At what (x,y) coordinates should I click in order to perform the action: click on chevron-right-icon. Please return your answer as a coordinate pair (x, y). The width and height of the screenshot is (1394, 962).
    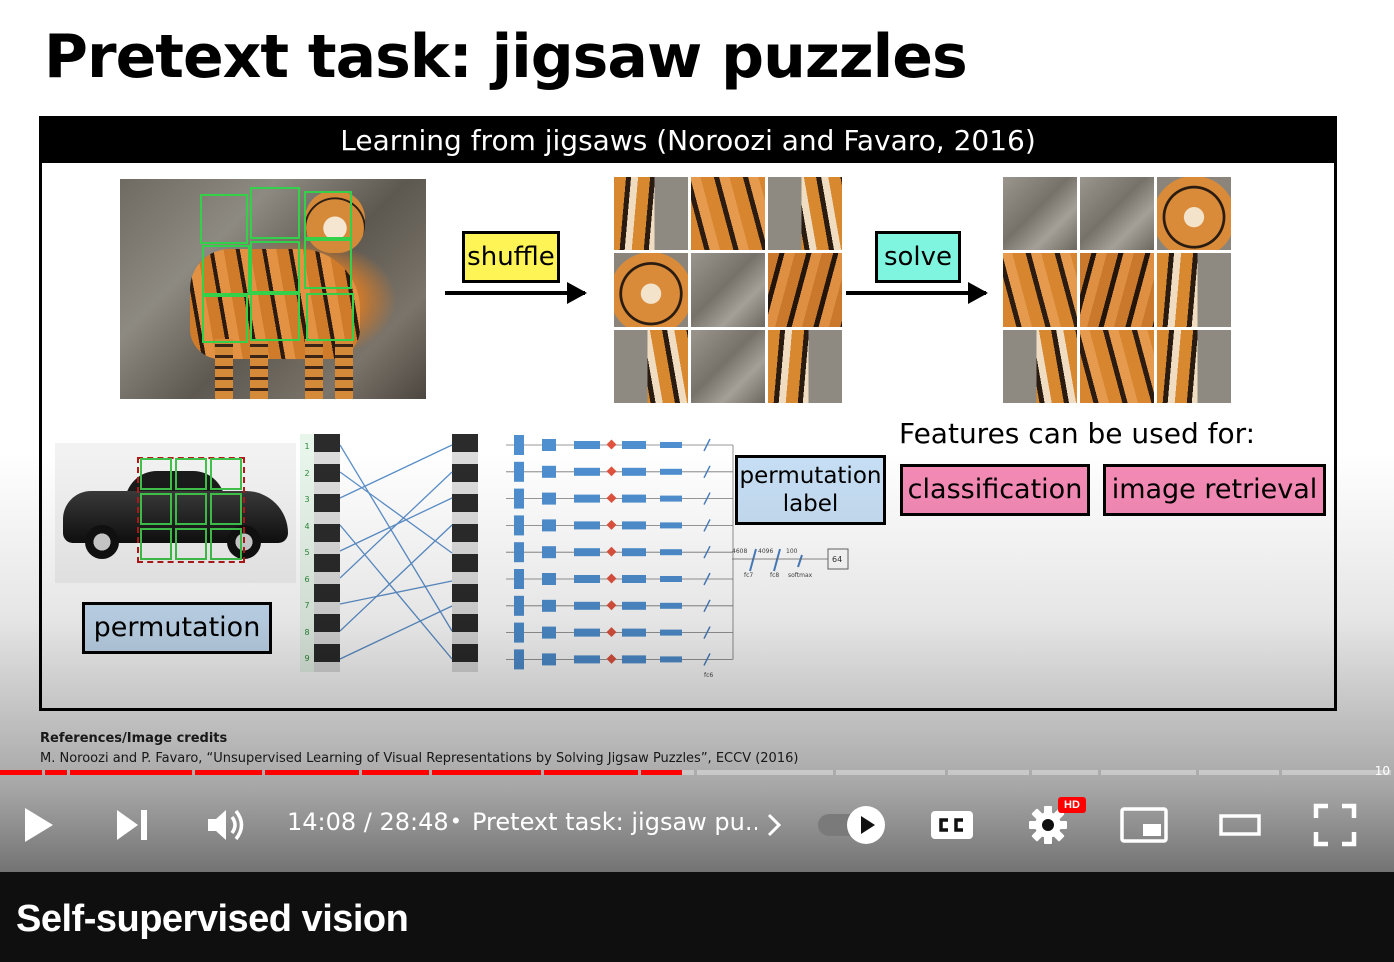
    Looking at the image, I should click on (774, 825).